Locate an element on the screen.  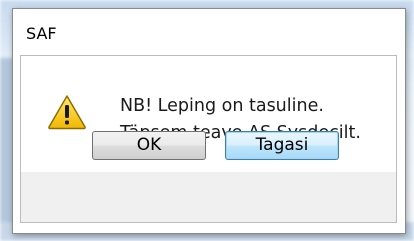
dialog-title: SAF is located at coordinates (41, 33).